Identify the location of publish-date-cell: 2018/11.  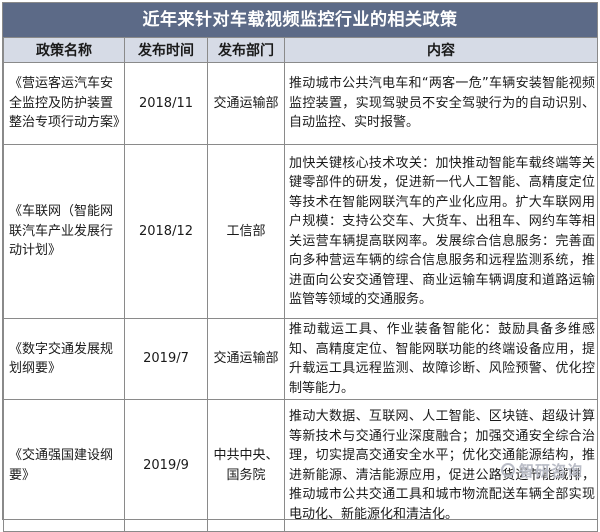
(166, 103).